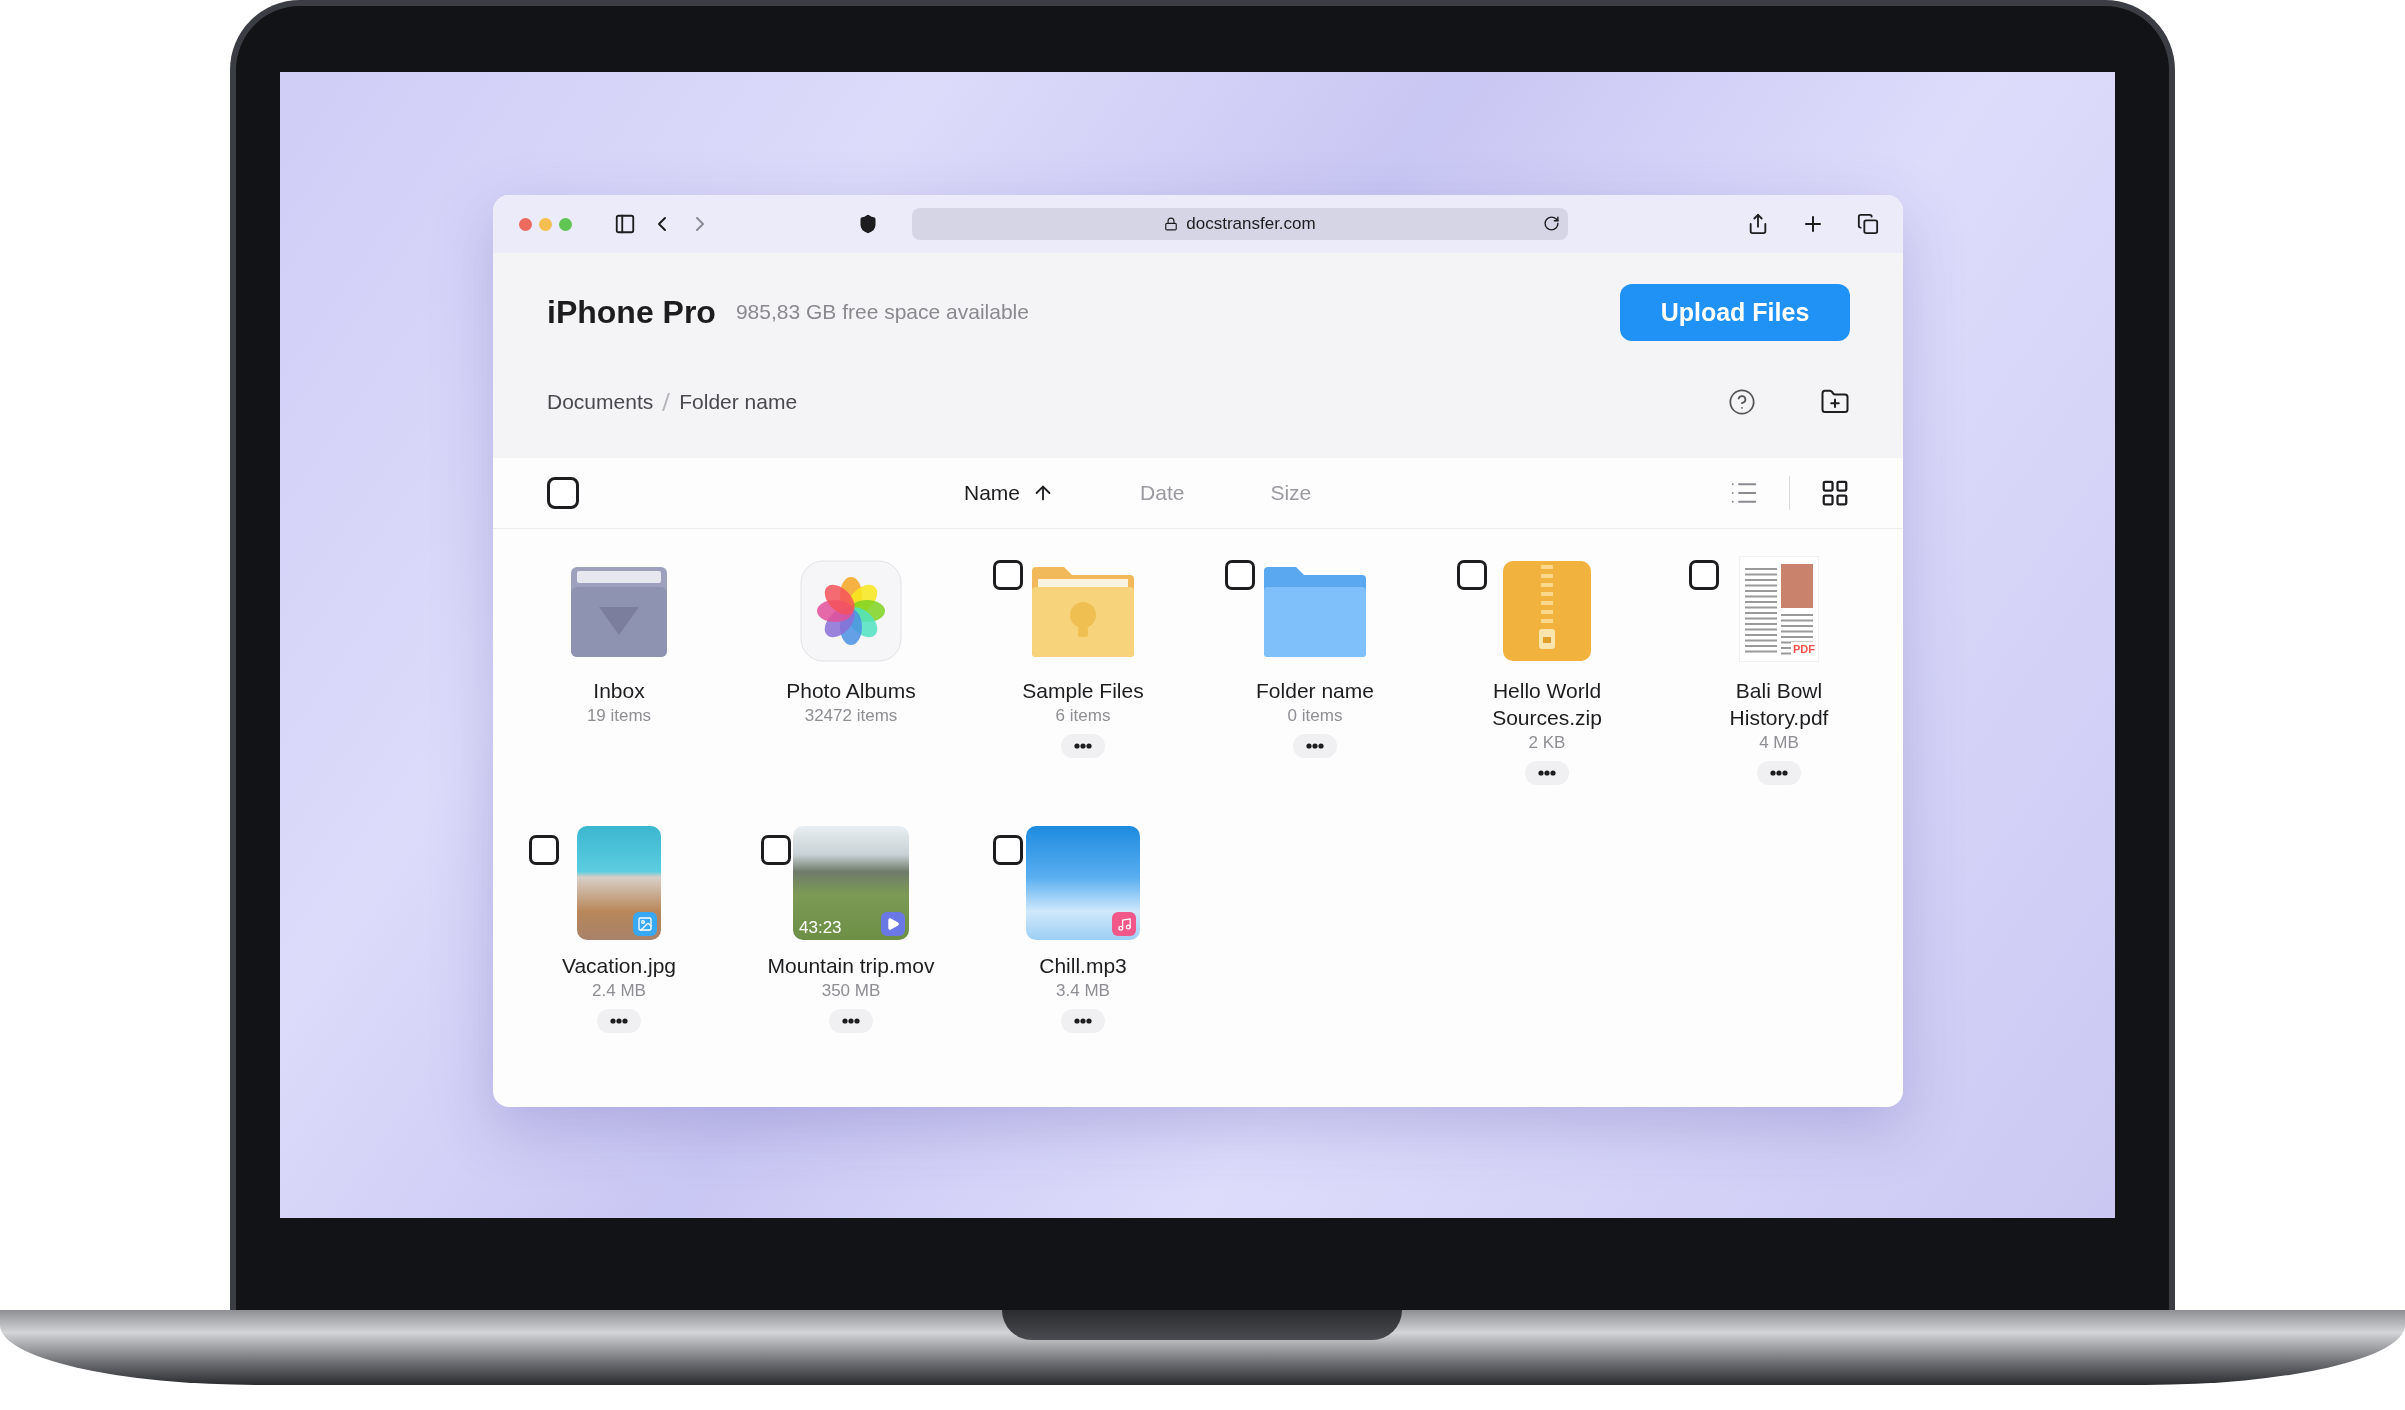 This screenshot has height=1410, width=2405. What do you see at coordinates (1083, 691) in the screenshot?
I see `item-name: Sample Files` at bounding box center [1083, 691].